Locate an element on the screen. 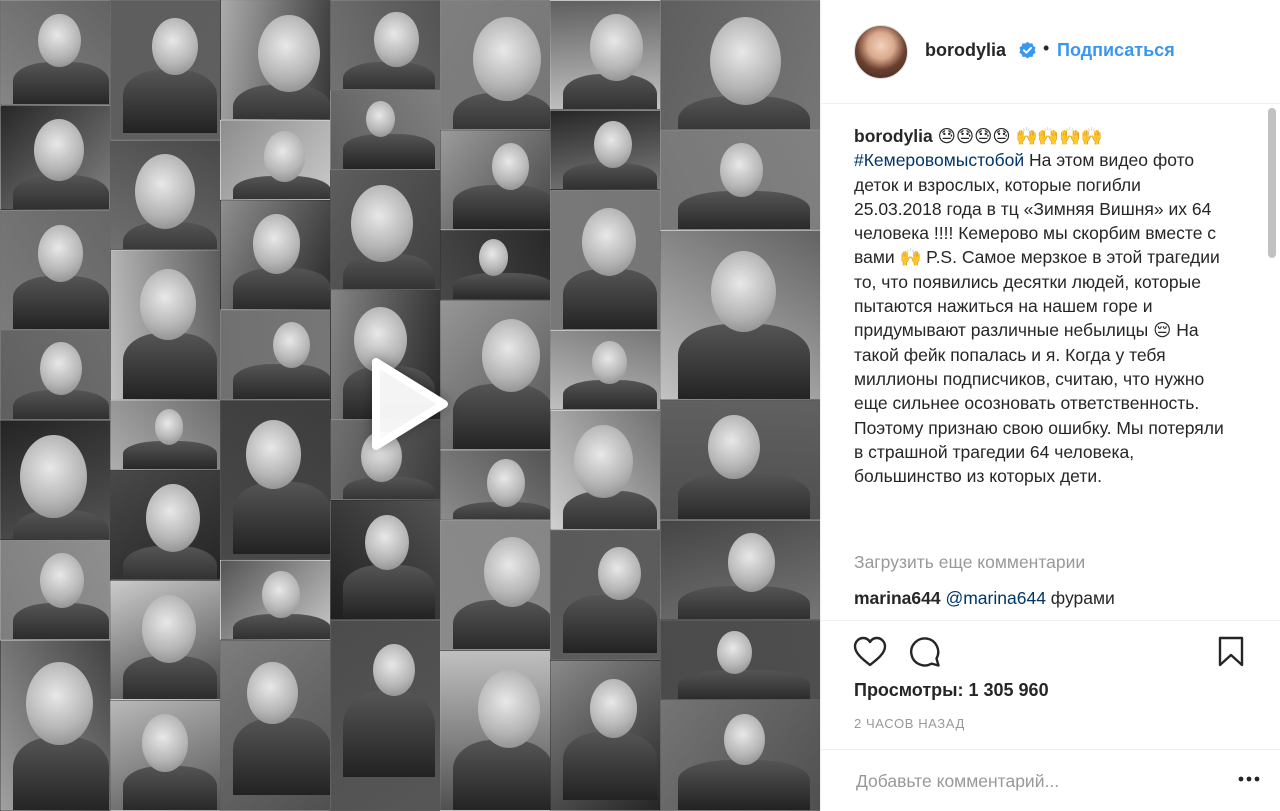 Image resolution: width=1280 pixels, height=811 pixels. view-count: Просмотры: 1 305 960 is located at coordinates (951, 690).